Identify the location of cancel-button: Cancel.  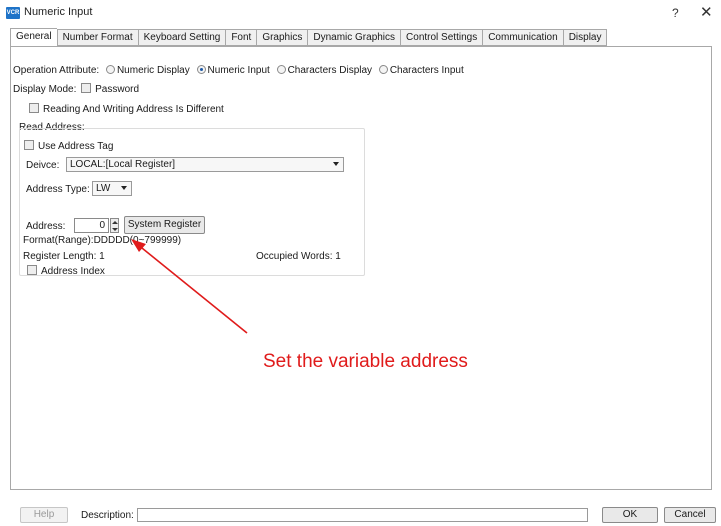
(690, 515).